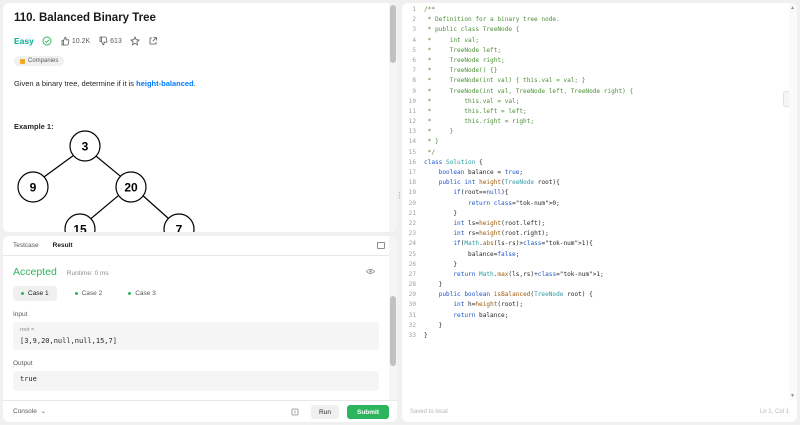 This screenshot has width=800, height=425. What do you see at coordinates (103, 41) in the screenshot?
I see `thumbs-down-icon` at bounding box center [103, 41].